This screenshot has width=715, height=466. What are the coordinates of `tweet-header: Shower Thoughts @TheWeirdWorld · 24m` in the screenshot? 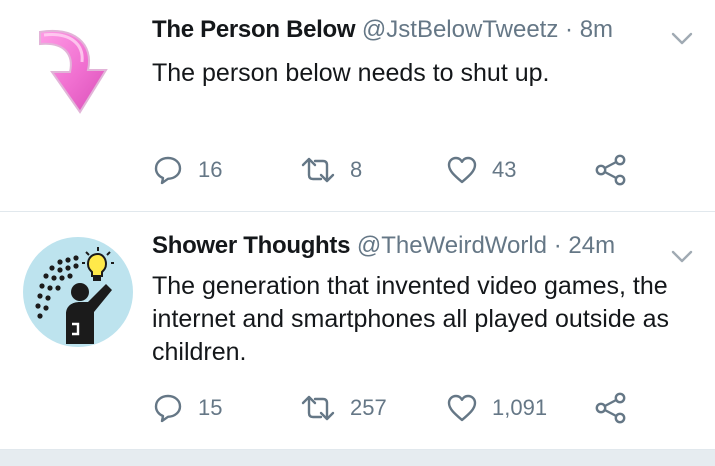 It's located at (403, 246).